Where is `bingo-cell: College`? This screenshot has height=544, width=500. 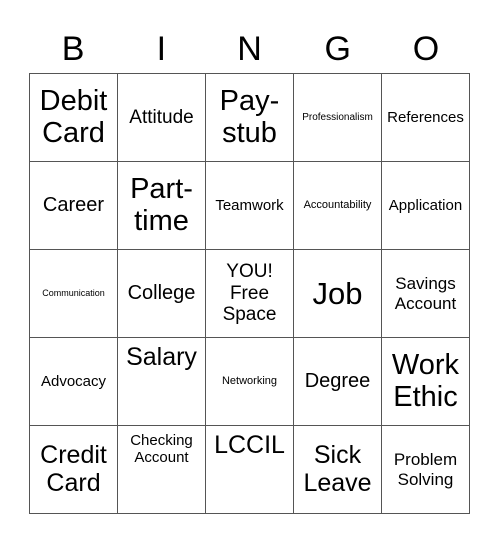
bingo-cell: College is located at coordinates (162, 294).